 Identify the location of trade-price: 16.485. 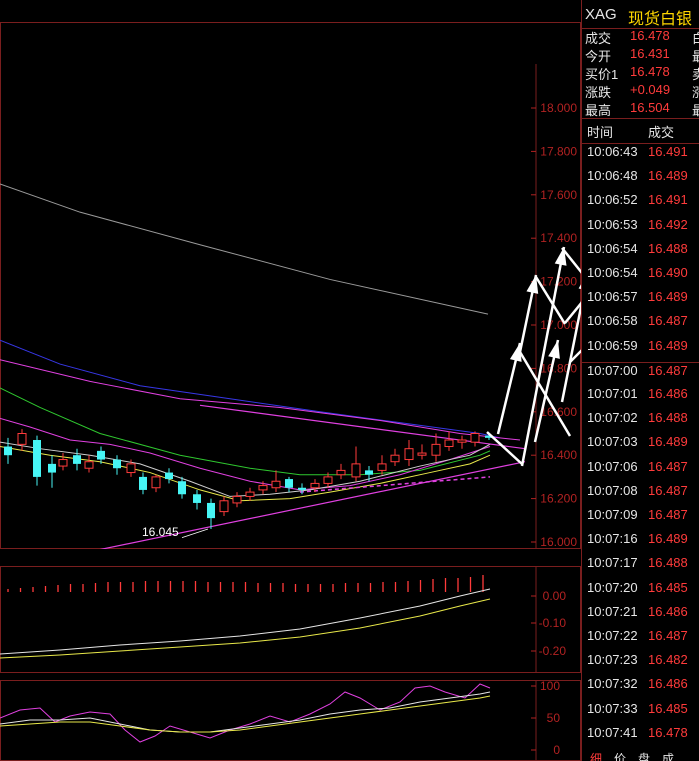
(668, 708).